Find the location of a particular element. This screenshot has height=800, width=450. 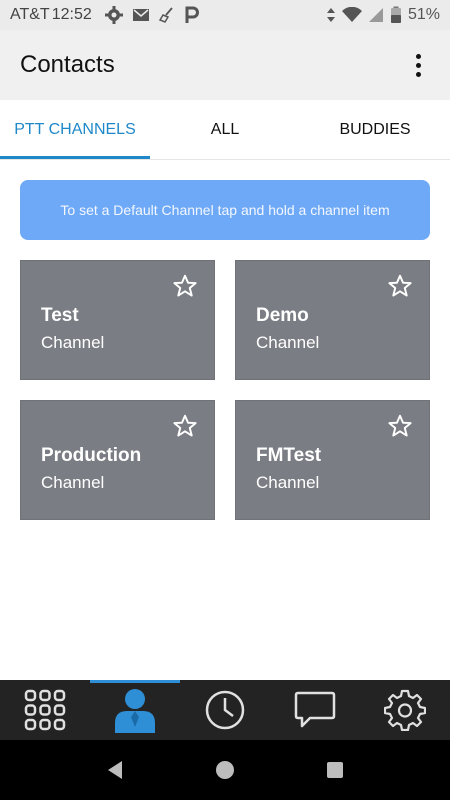

tab-all: ALL is located at coordinates (225, 129).